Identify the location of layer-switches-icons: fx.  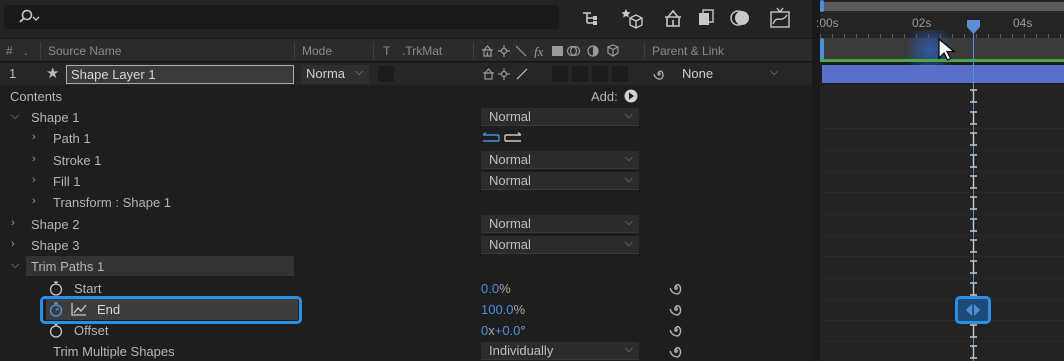
(550, 51).